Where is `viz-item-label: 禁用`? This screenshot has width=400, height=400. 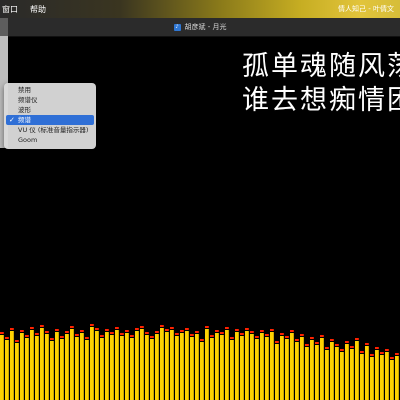
viz-item-label: 禁用 is located at coordinates (24, 90).